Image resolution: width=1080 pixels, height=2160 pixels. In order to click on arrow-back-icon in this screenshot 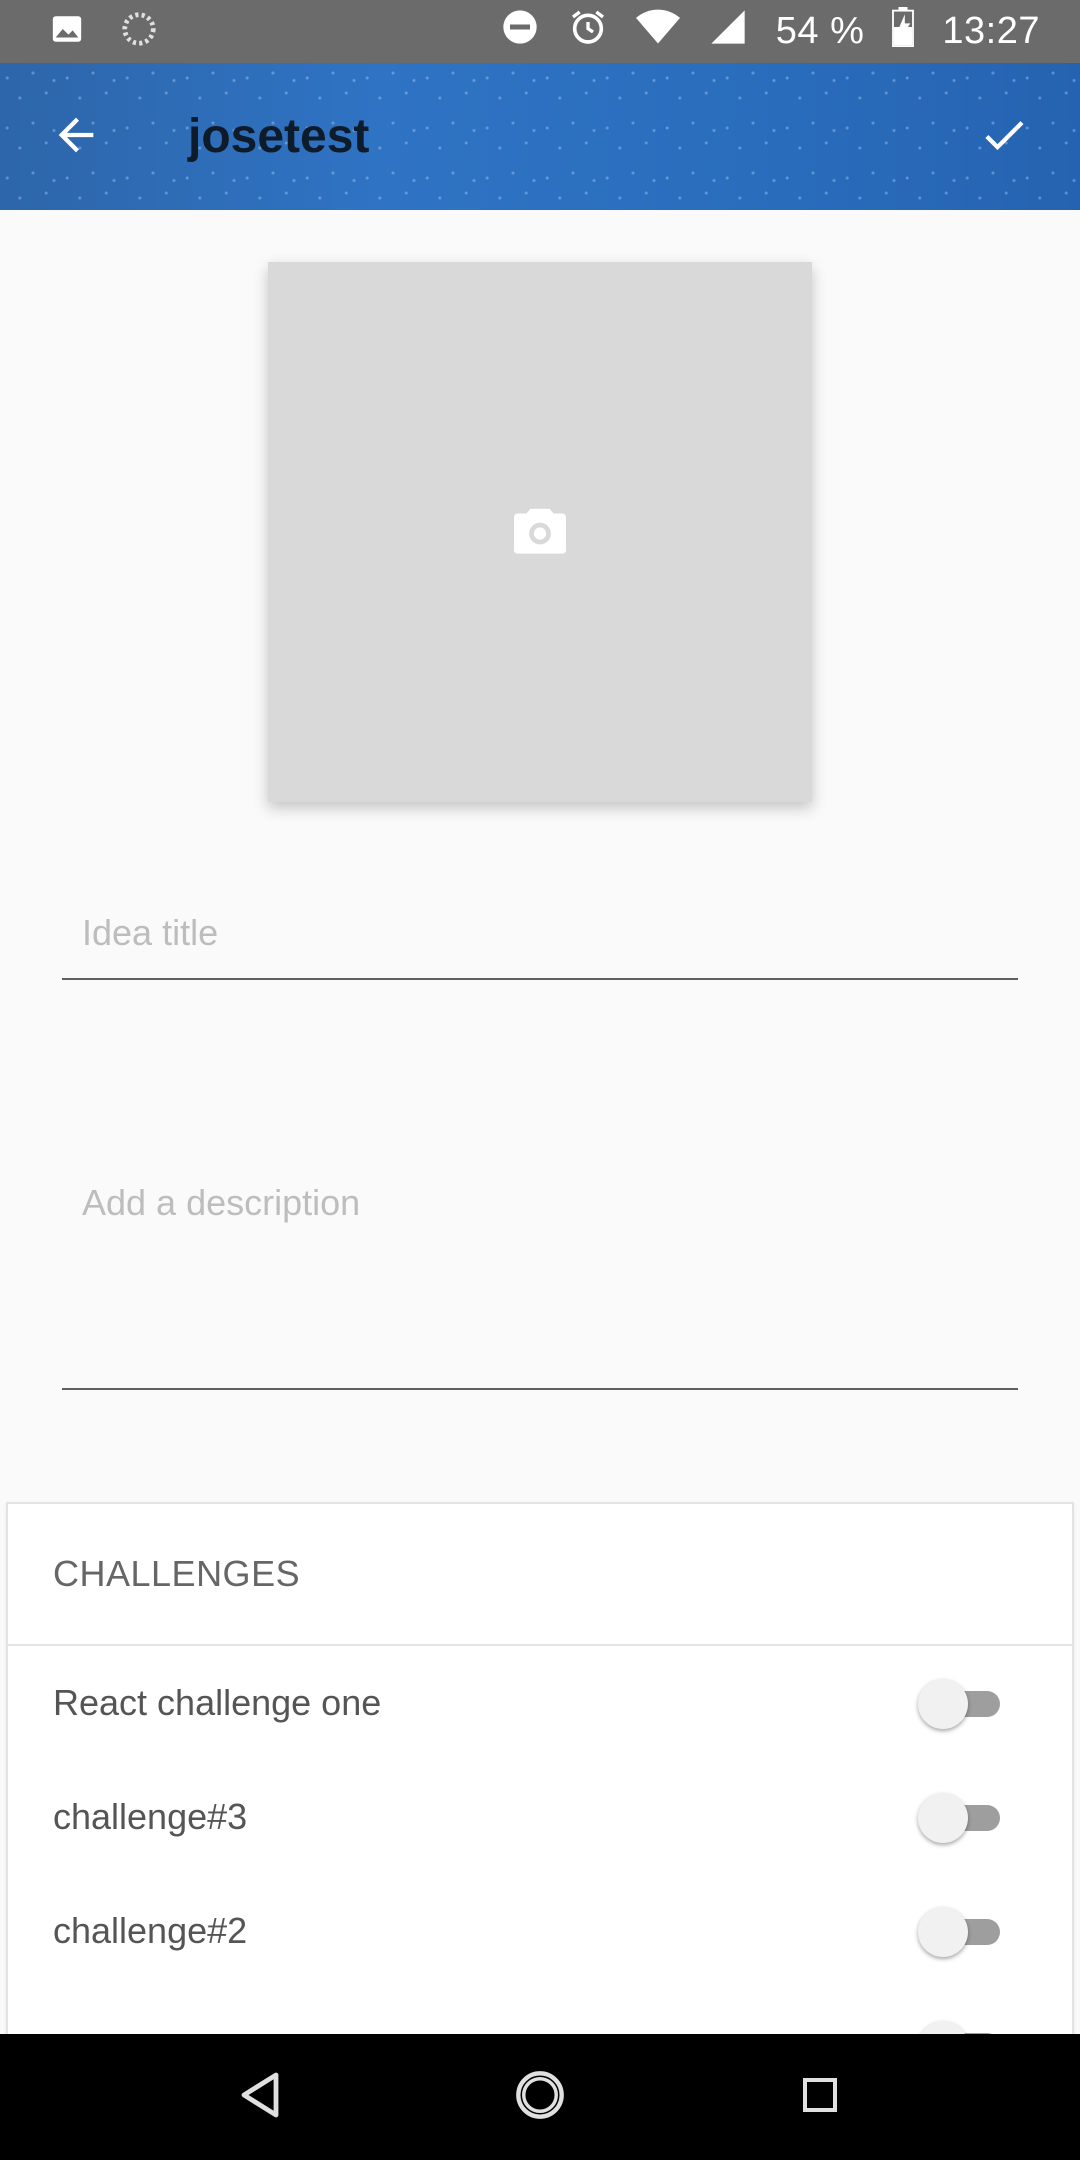, I will do `click(76, 137)`.